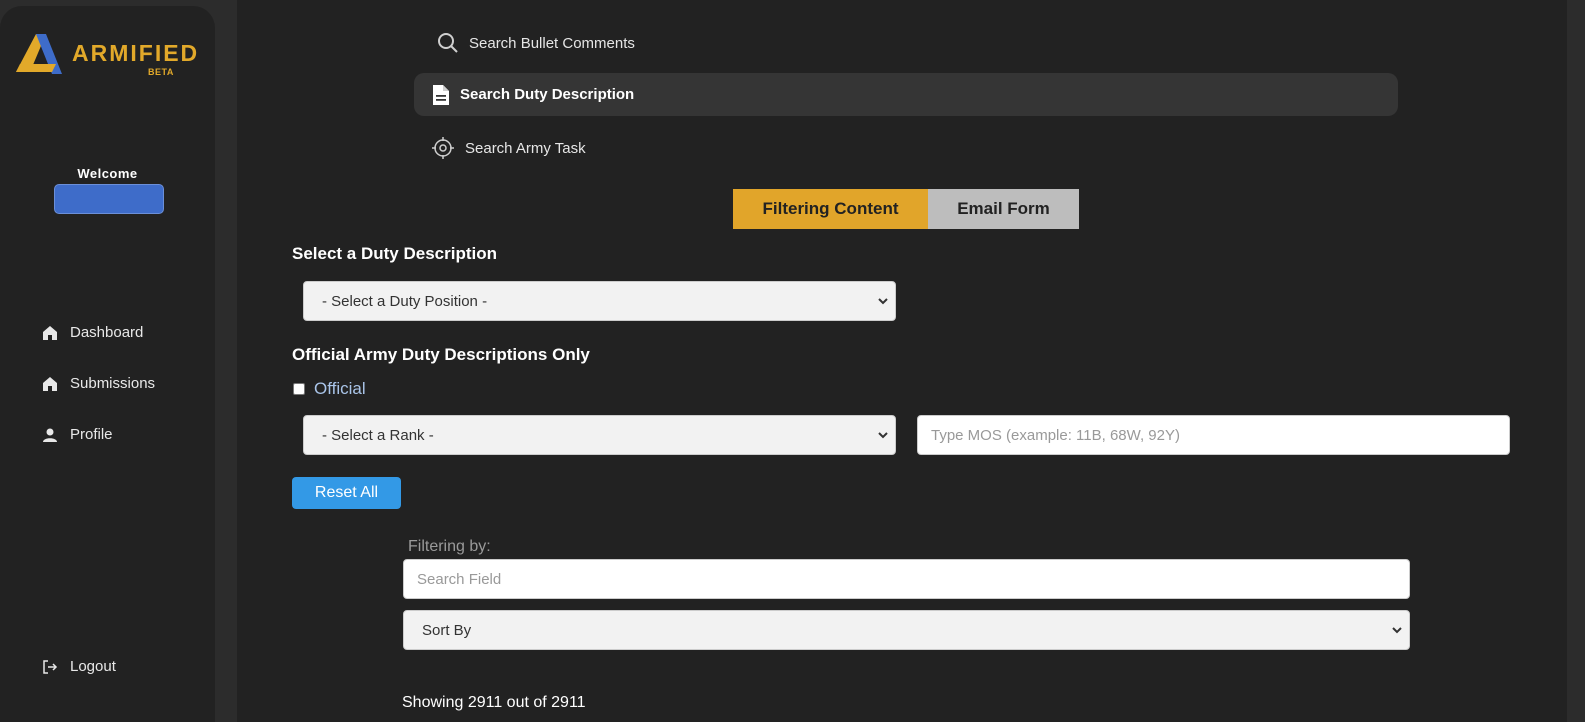  I want to click on official-checkbox, so click(299, 389).